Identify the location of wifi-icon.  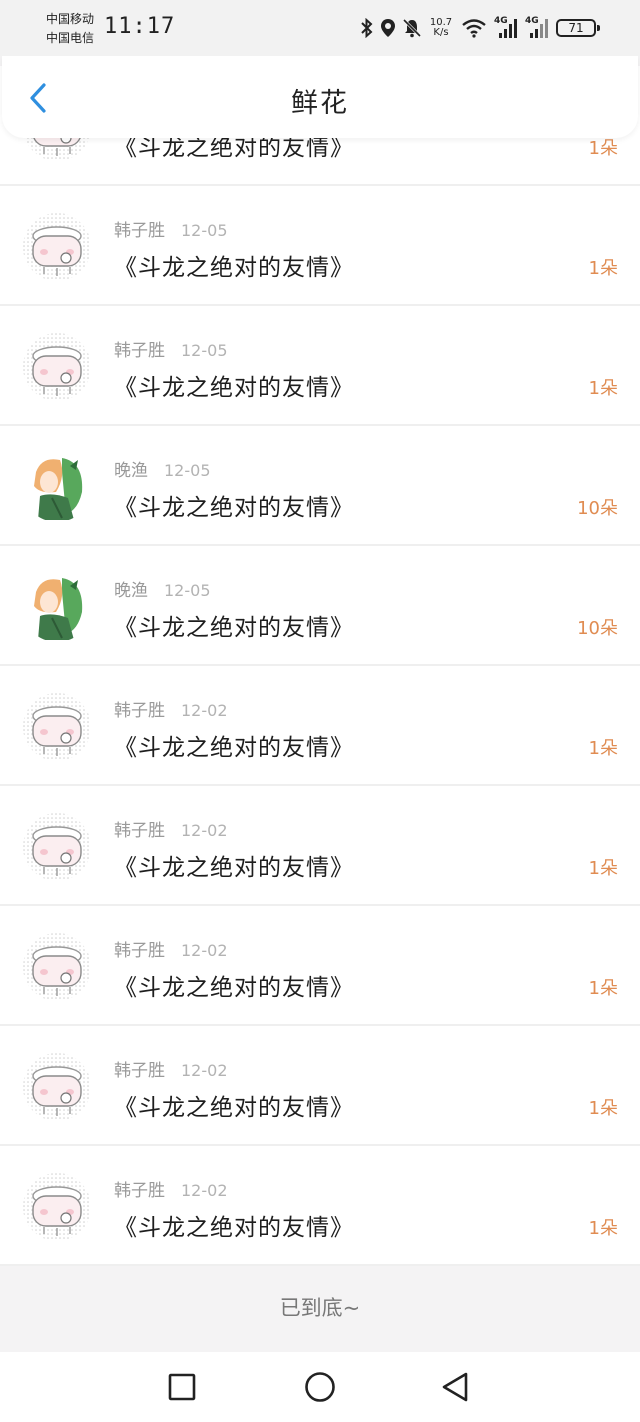
(474, 28).